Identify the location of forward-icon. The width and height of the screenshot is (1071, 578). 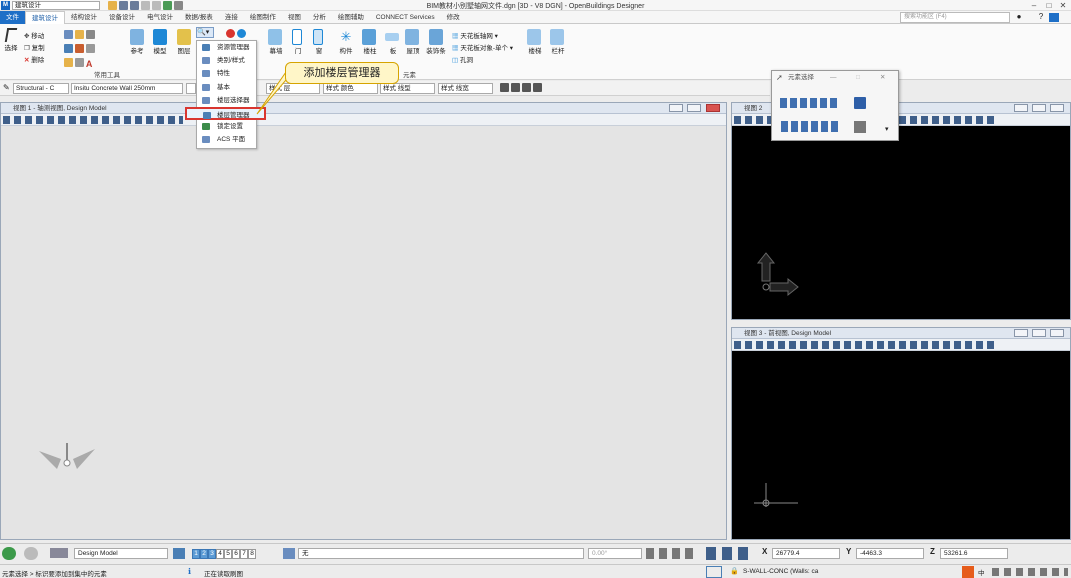
(31, 553).